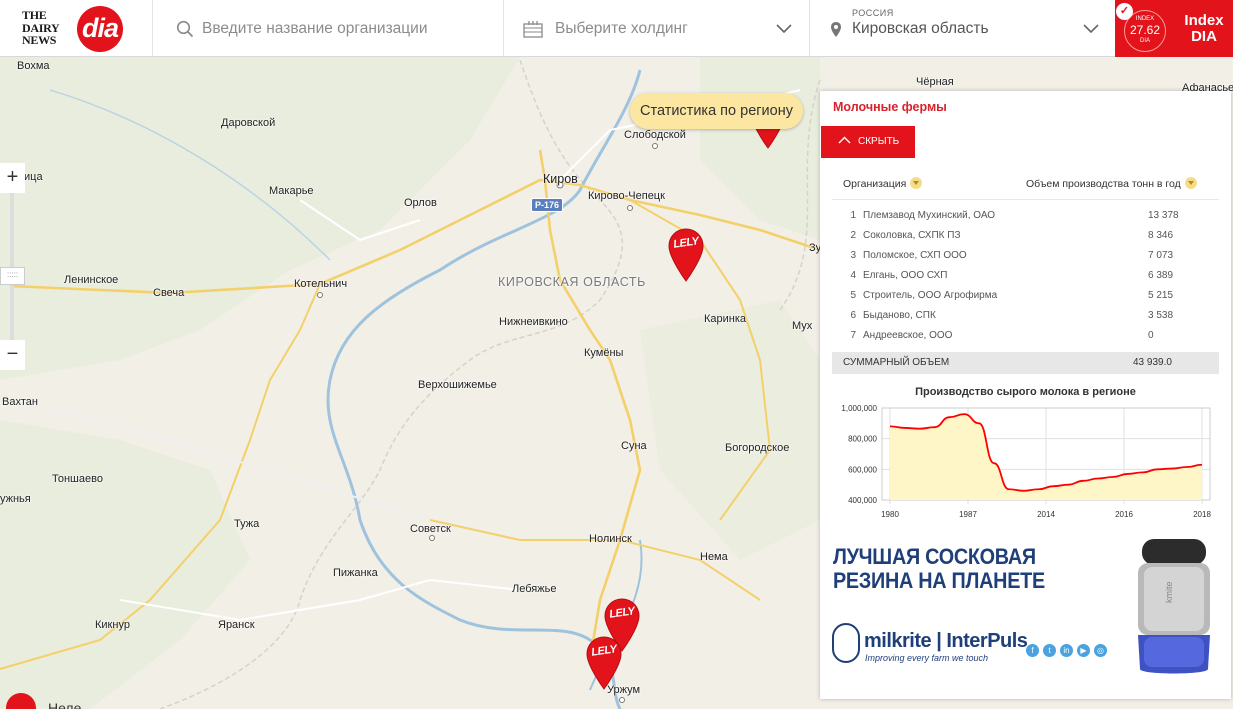 The image size is (1233, 709). I want to click on ad-headline-line: РЕЗИНА НА ПЛАНЕТЕ, so click(939, 580).